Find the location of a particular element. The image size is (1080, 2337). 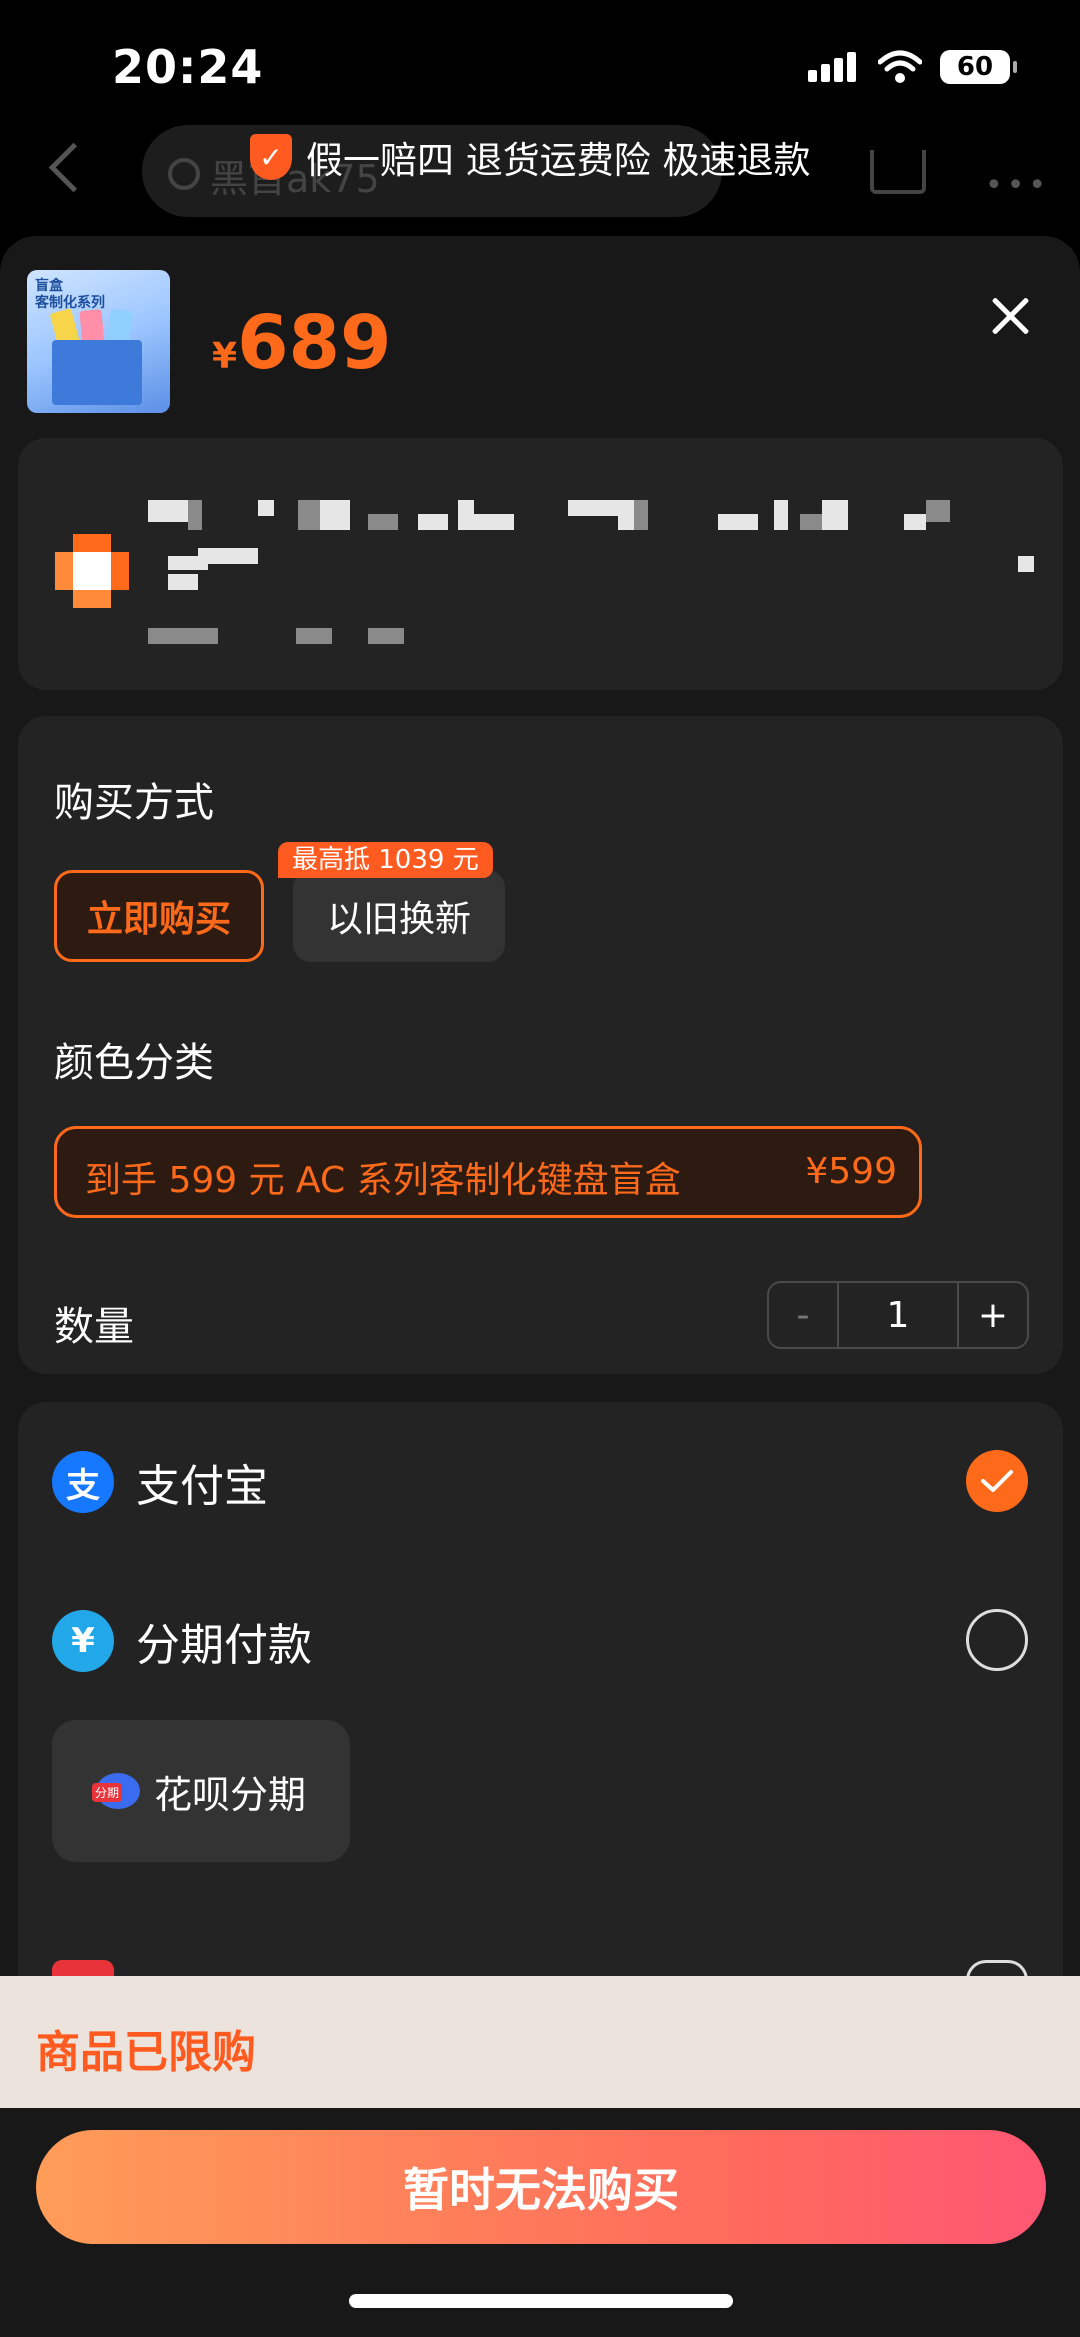

quantity-value: 1 is located at coordinates (899, 1315).